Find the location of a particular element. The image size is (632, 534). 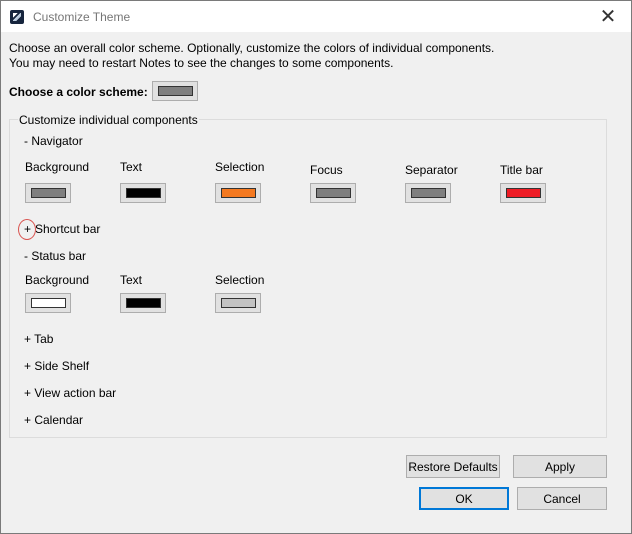

navigator-background-swatch is located at coordinates (48, 193).